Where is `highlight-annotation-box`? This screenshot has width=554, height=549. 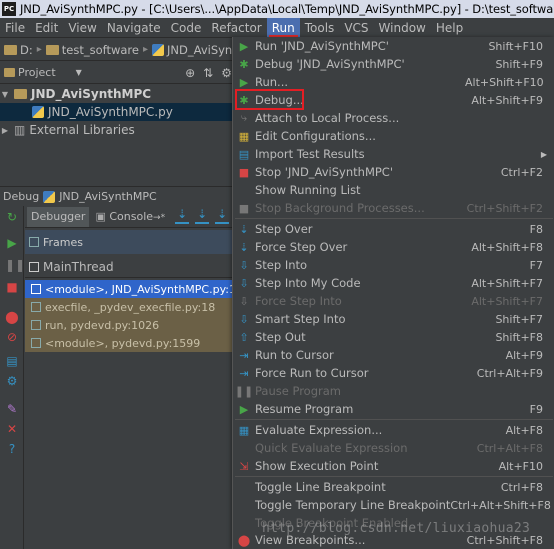
highlight-annotation-box is located at coordinates (269, 99).